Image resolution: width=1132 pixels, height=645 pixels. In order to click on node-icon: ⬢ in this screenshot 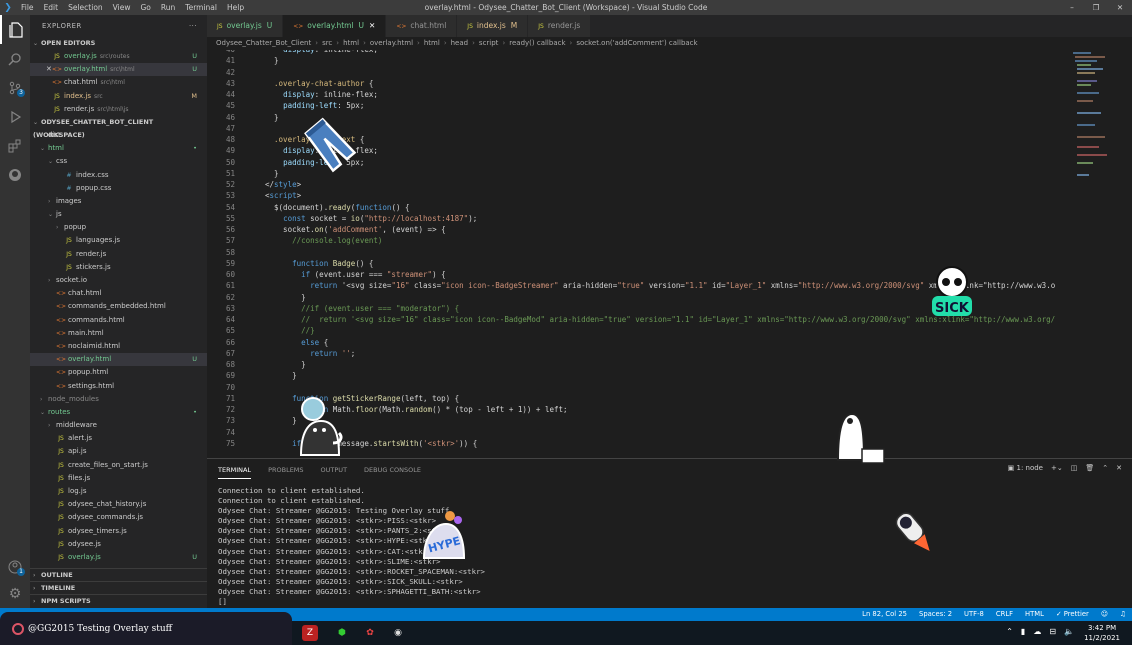, I will do `click(342, 633)`.